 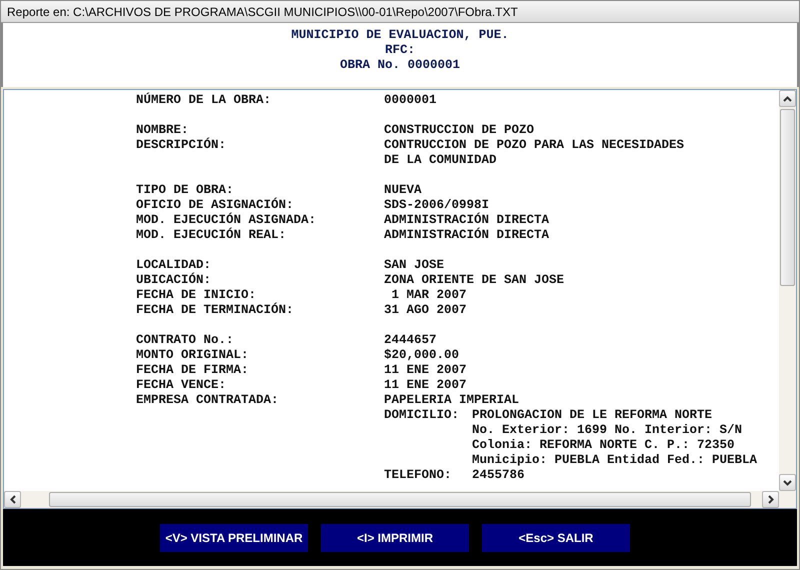 I want to click on field-value: Colonia: REFORMA NORTE C. P.: 72350, so click(x=603, y=445).